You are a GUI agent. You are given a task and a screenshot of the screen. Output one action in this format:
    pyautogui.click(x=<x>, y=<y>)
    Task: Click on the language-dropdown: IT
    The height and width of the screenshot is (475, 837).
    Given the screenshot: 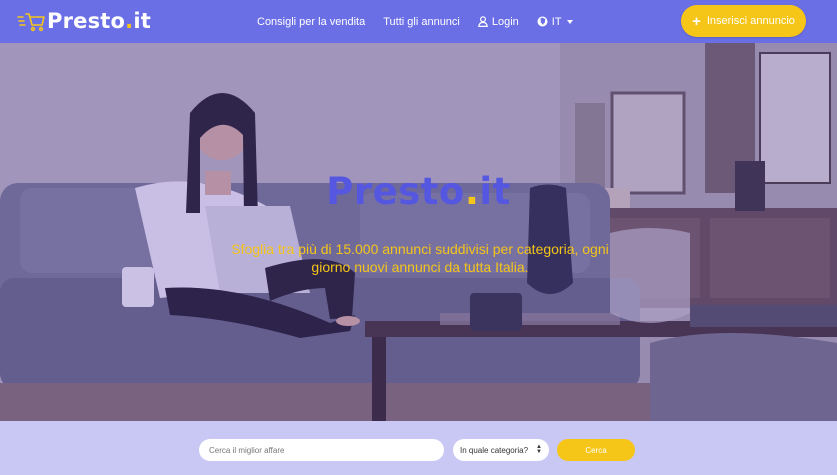 What is the action you would take?
    pyautogui.click(x=555, y=22)
    